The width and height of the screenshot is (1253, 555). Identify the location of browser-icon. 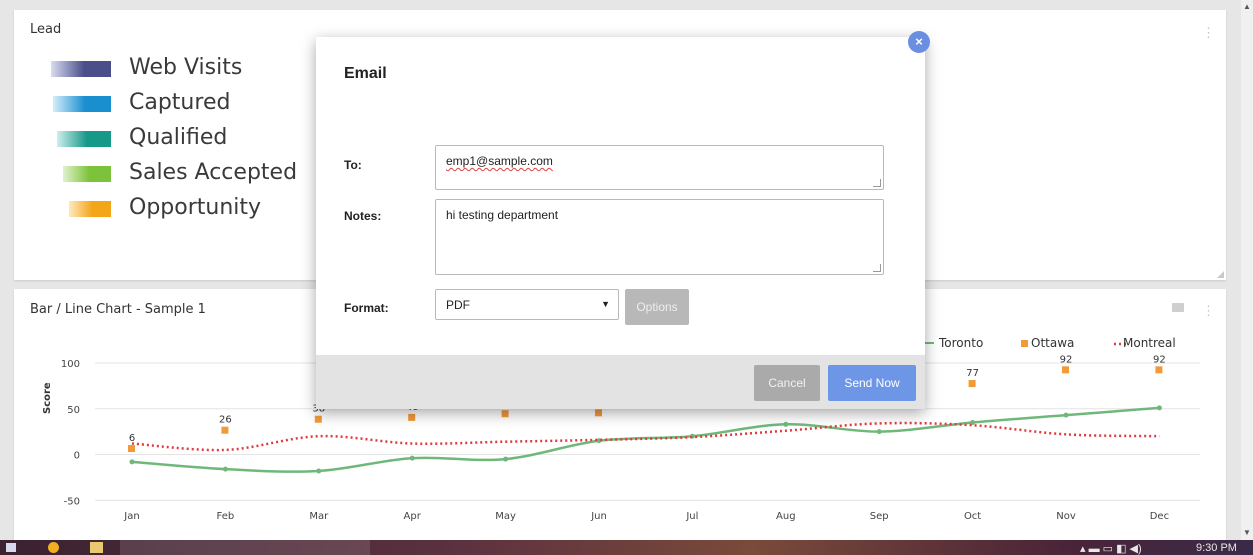
(53, 547).